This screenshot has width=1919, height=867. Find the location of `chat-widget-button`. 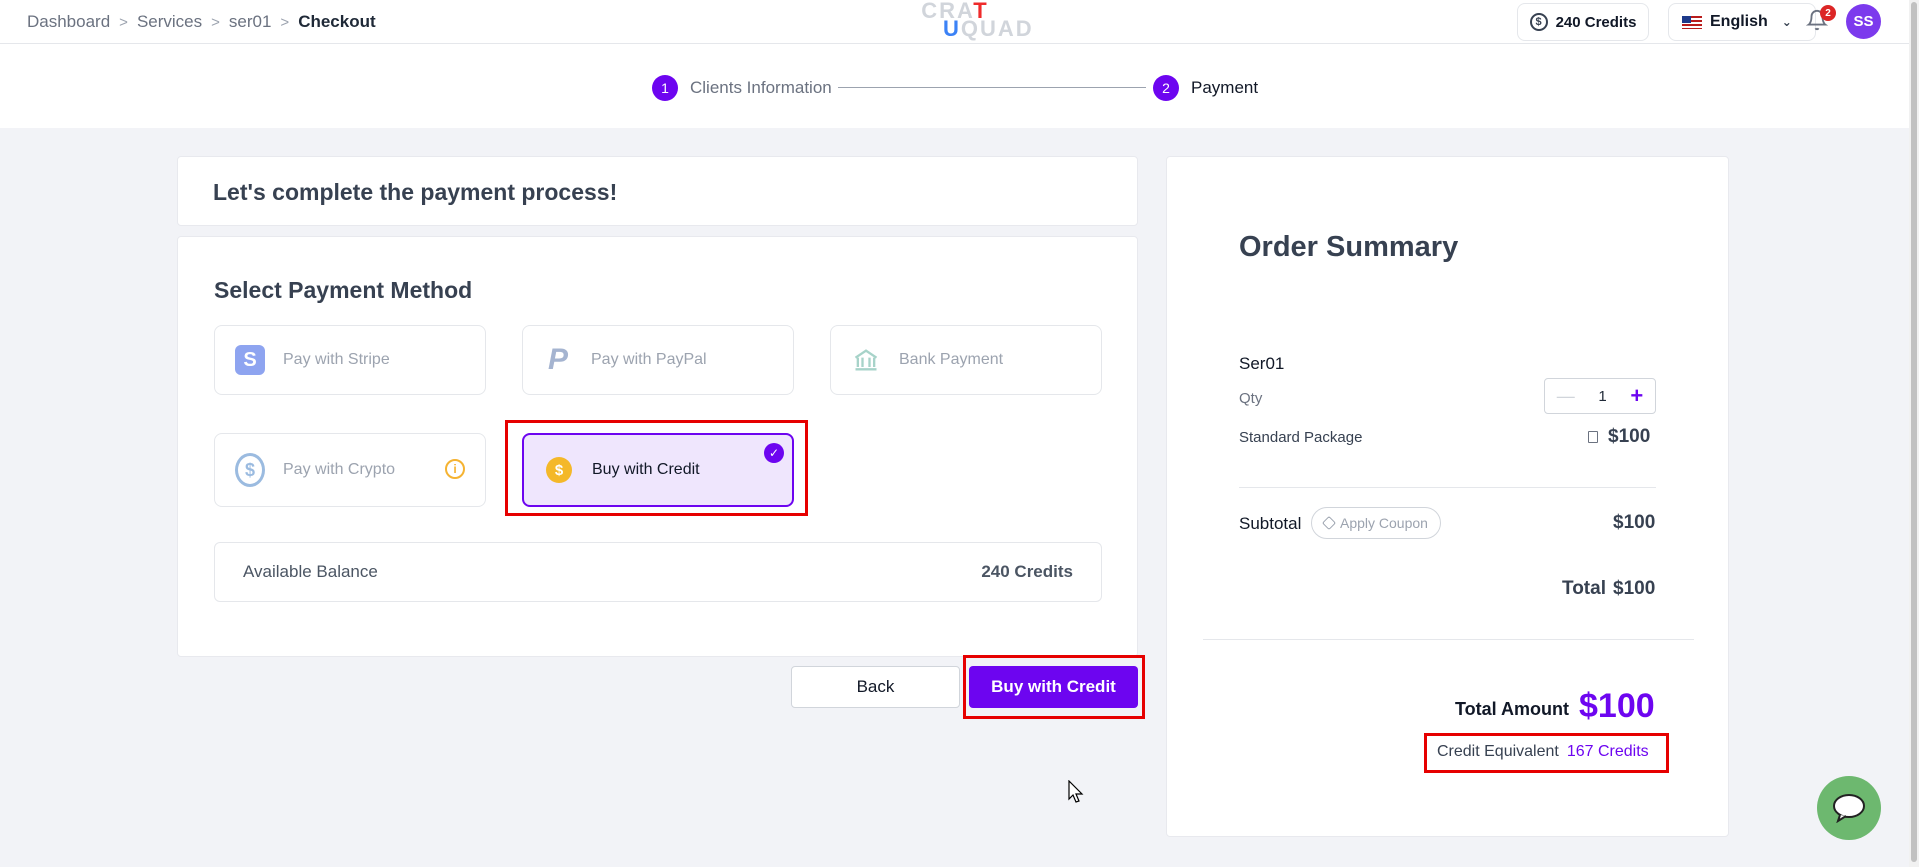

chat-widget-button is located at coordinates (1849, 808).